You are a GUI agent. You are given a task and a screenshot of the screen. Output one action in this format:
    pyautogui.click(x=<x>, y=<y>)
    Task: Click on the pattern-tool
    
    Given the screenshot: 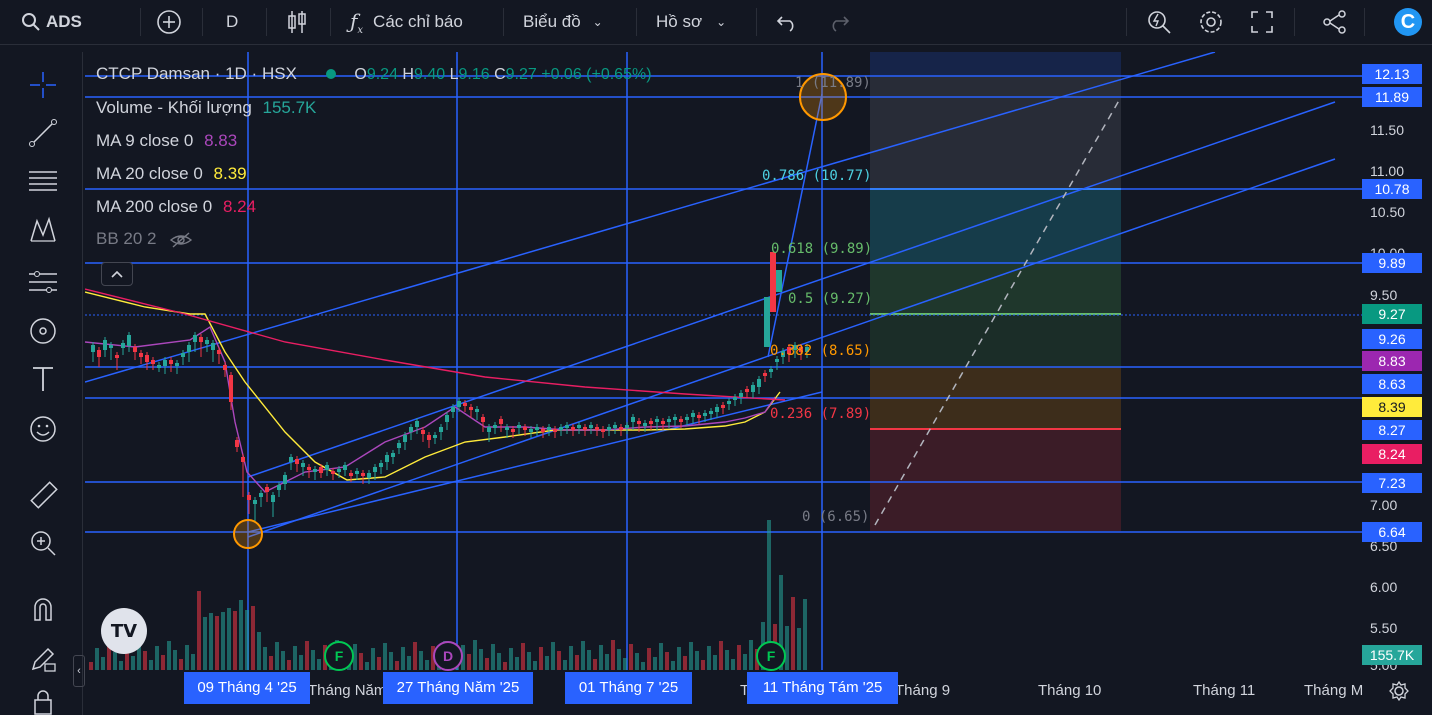 What is the action you would take?
    pyautogui.click(x=43, y=231)
    